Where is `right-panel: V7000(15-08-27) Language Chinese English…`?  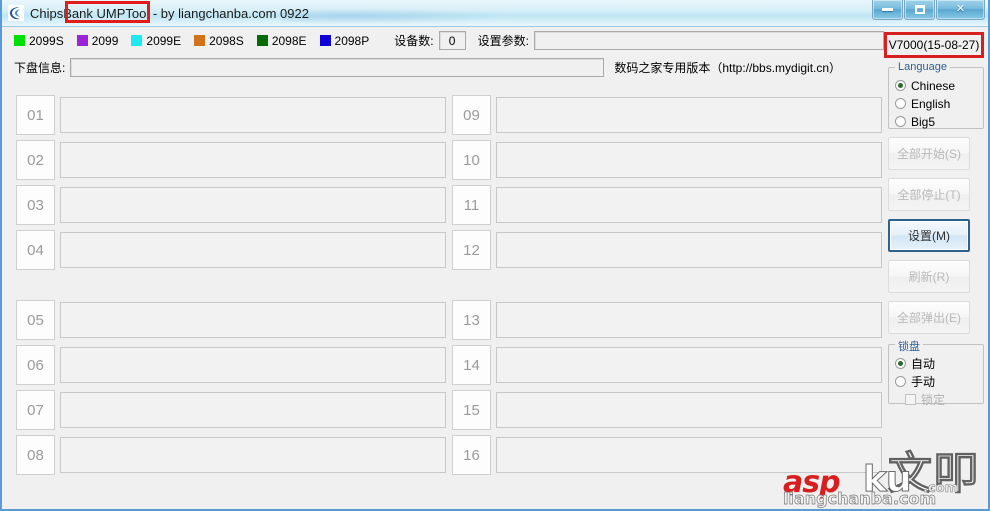 right-panel: V7000(15-08-27) Language Chinese English… is located at coordinates (934, 219).